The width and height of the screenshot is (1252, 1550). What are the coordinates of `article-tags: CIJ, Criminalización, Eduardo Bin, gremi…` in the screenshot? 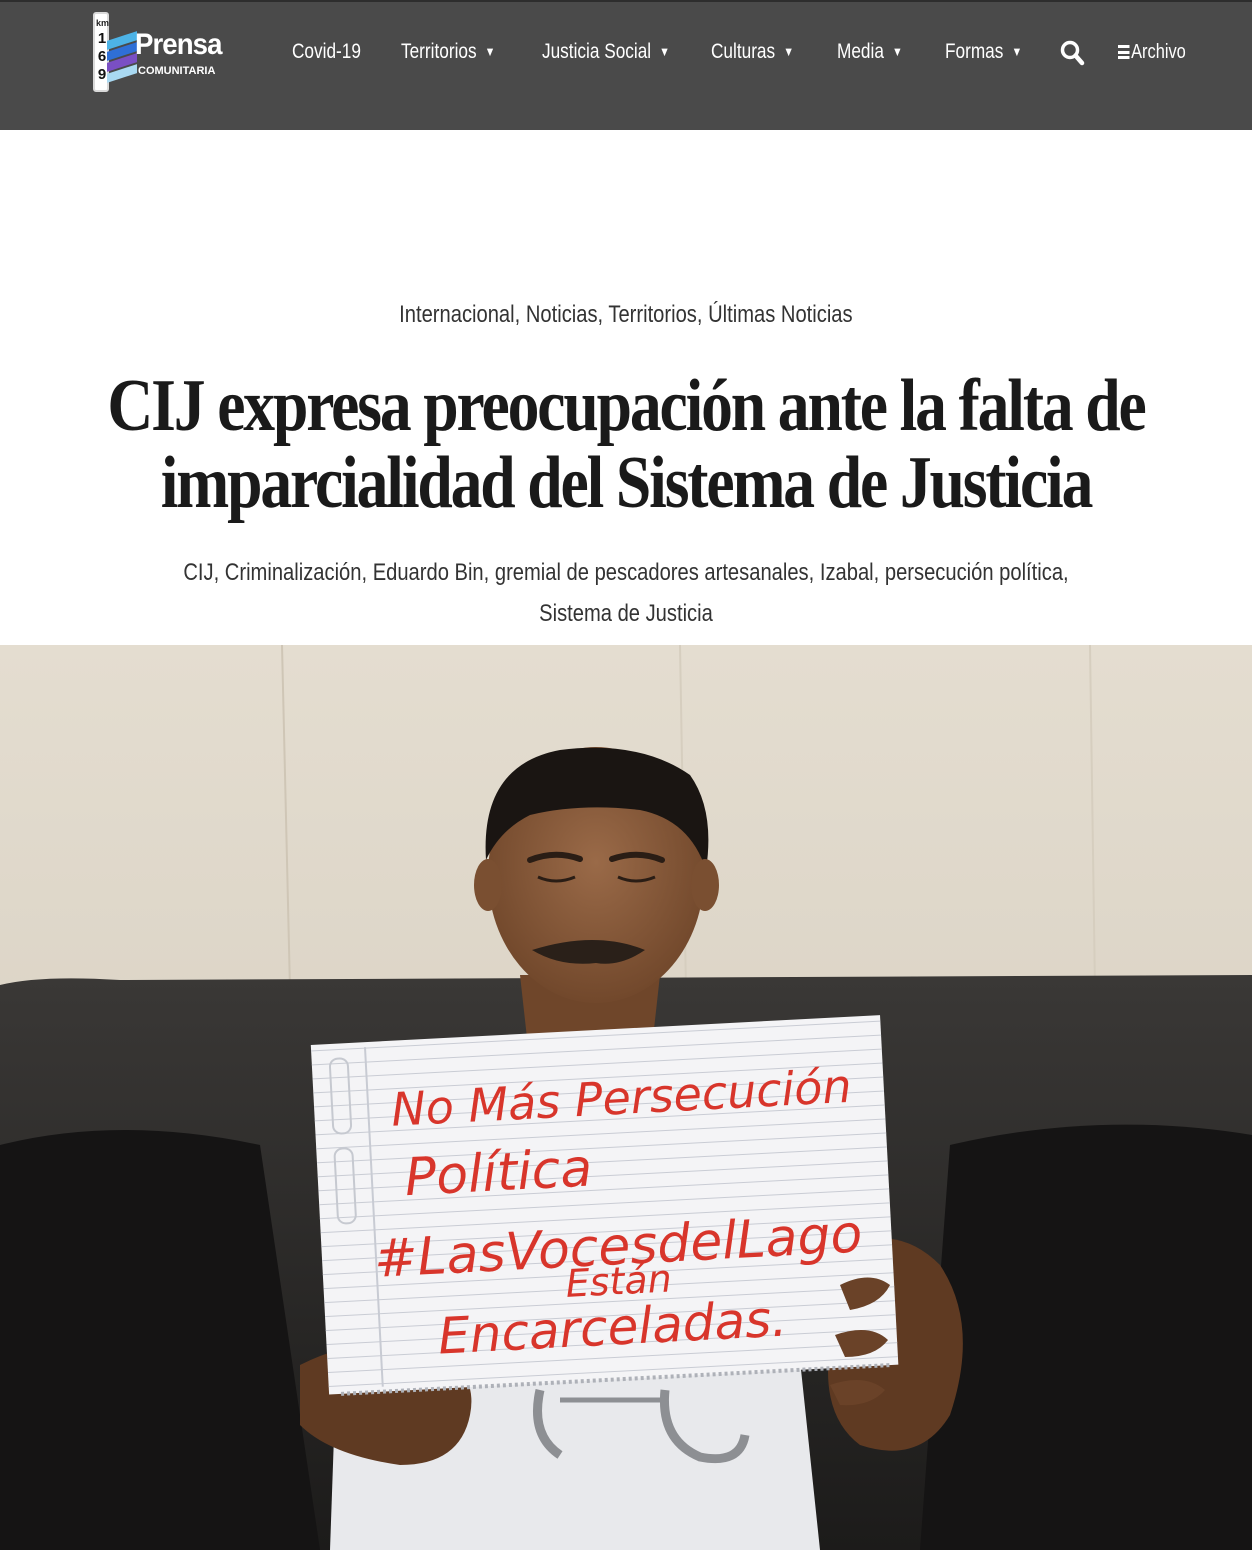 It's located at (626, 593).